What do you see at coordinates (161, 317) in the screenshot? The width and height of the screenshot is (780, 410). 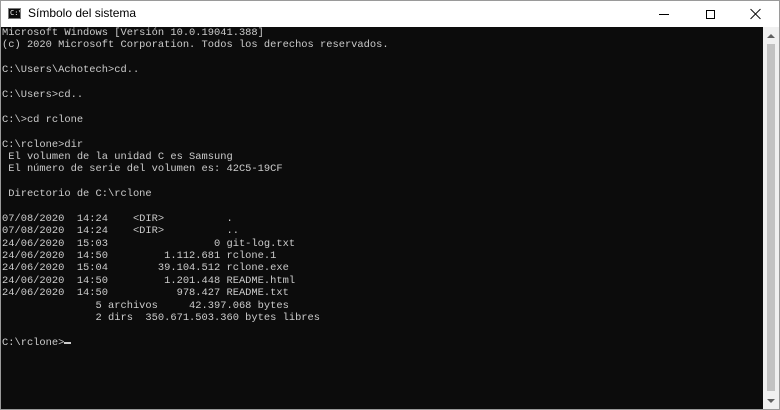 I see `console-line: 2 dirs 350.671.503.360 bytes libres` at bounding box center [161, 317].